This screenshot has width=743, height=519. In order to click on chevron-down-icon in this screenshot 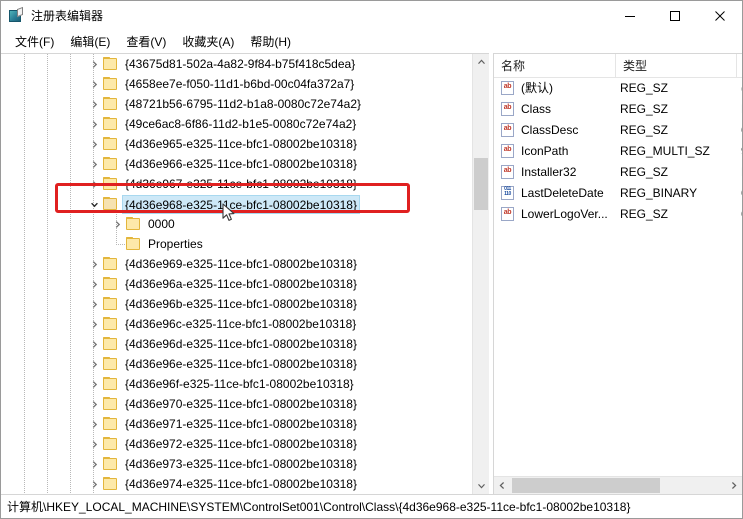, I will do `click(94, 204)`.